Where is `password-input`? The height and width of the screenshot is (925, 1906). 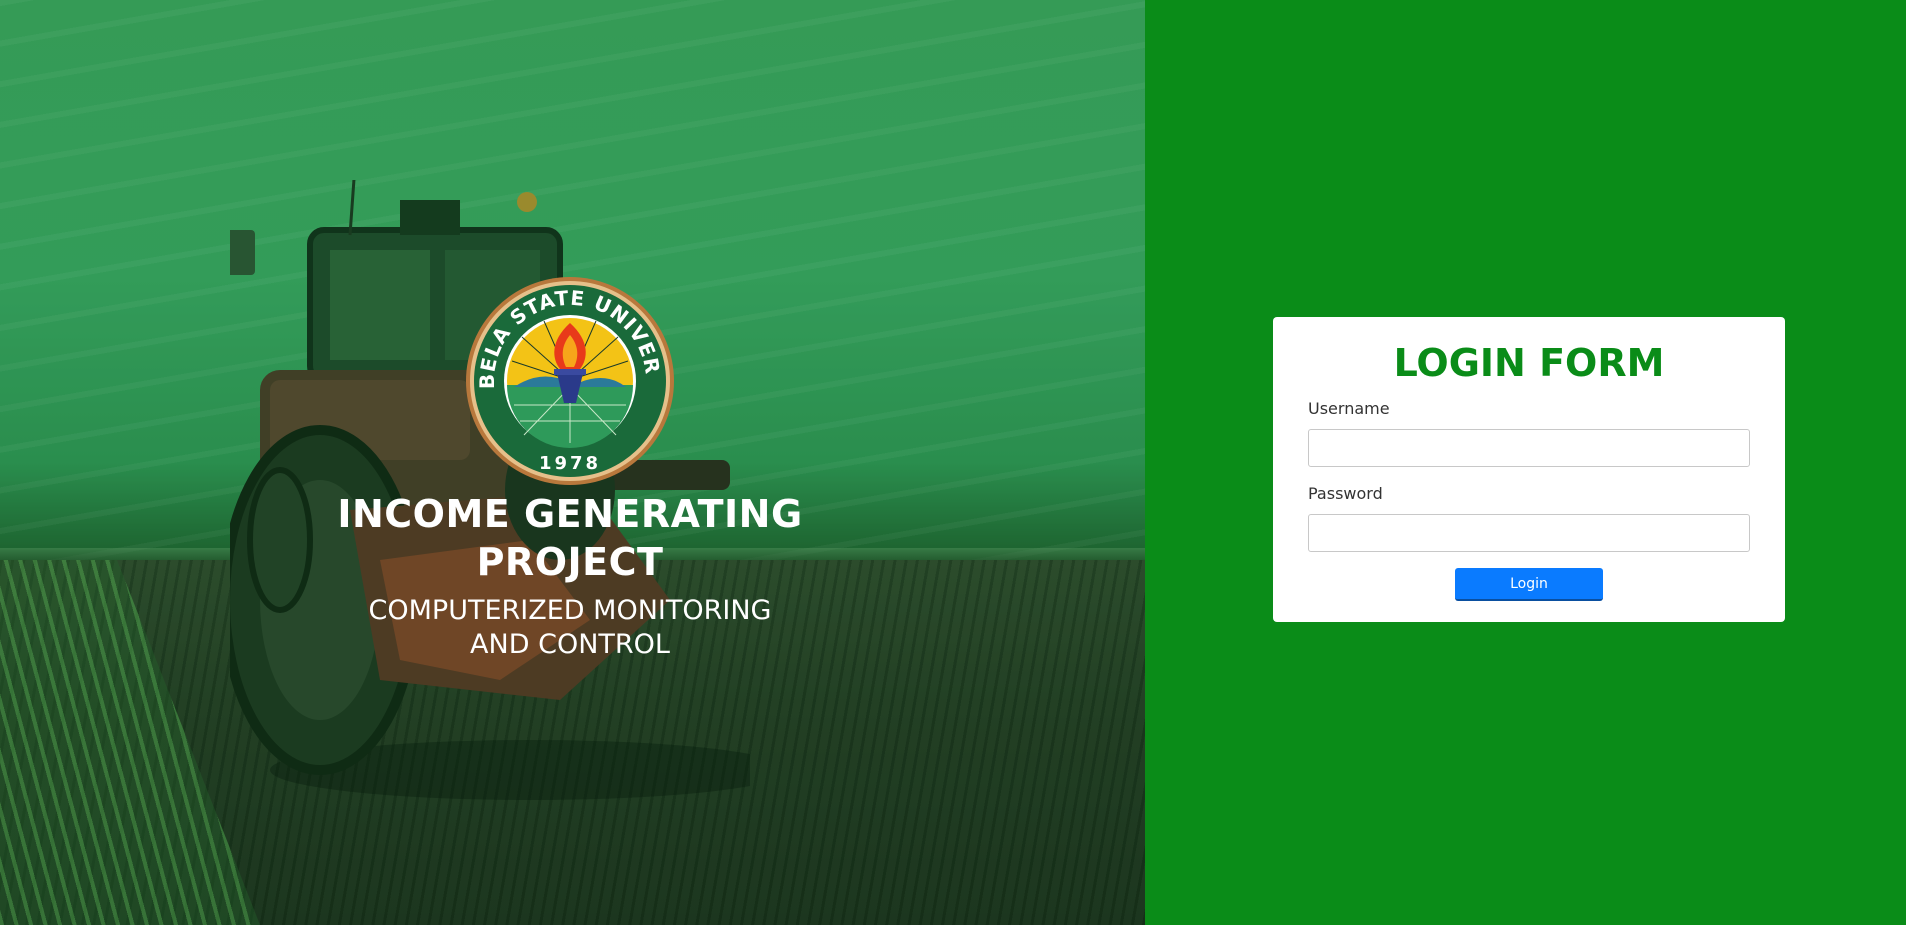 password-input is located at coordinates (1529, 533).